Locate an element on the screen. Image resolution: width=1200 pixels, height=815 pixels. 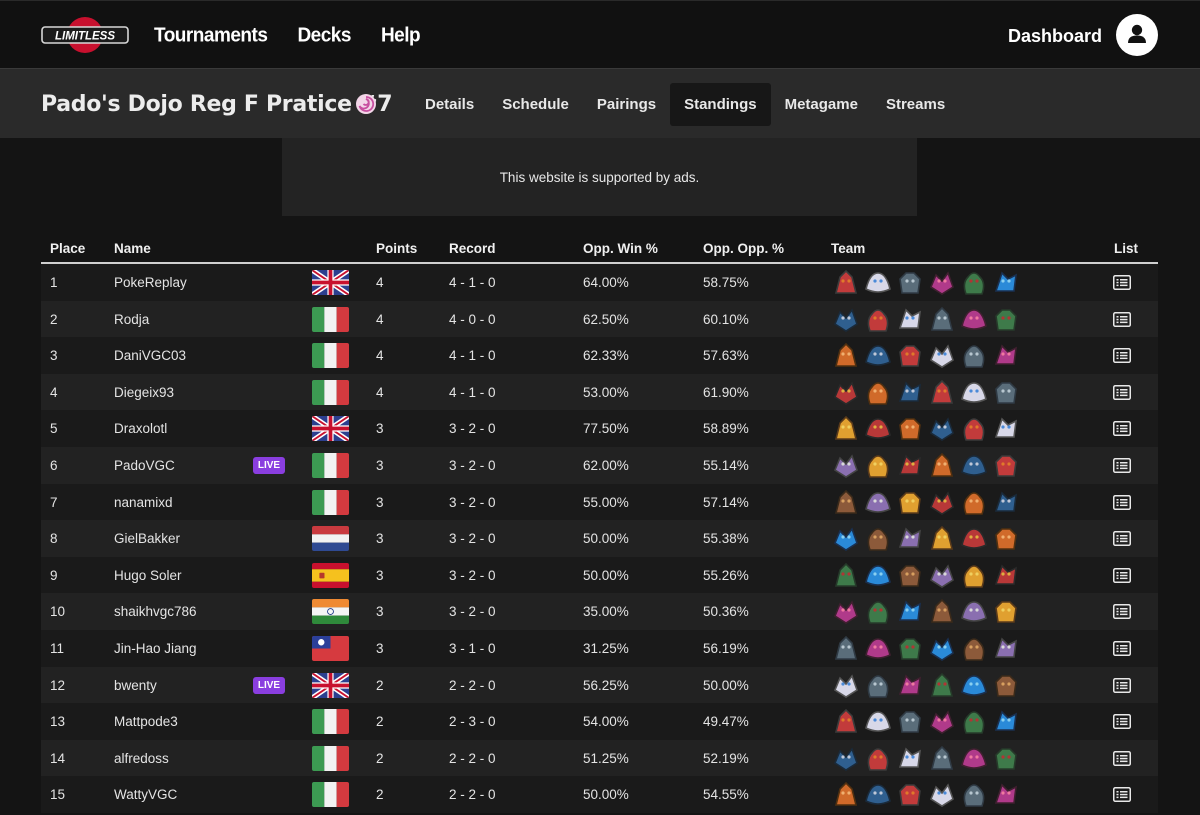
header-points: Points is located at coordinates (396, 248).